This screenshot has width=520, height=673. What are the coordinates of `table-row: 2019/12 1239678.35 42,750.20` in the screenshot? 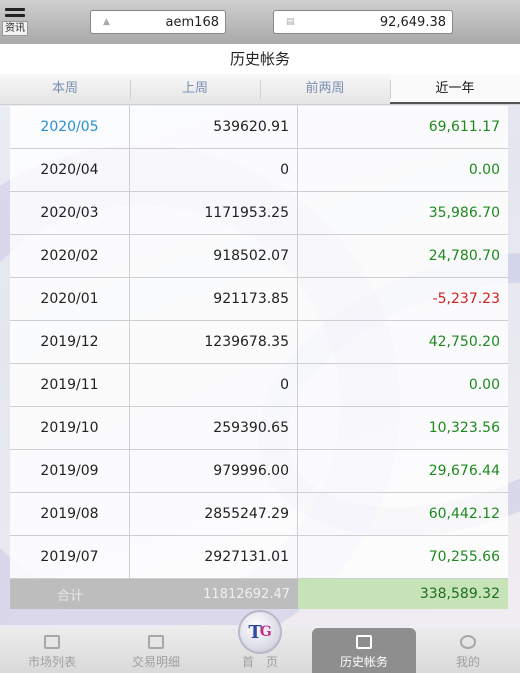 It's located at (259, 342).